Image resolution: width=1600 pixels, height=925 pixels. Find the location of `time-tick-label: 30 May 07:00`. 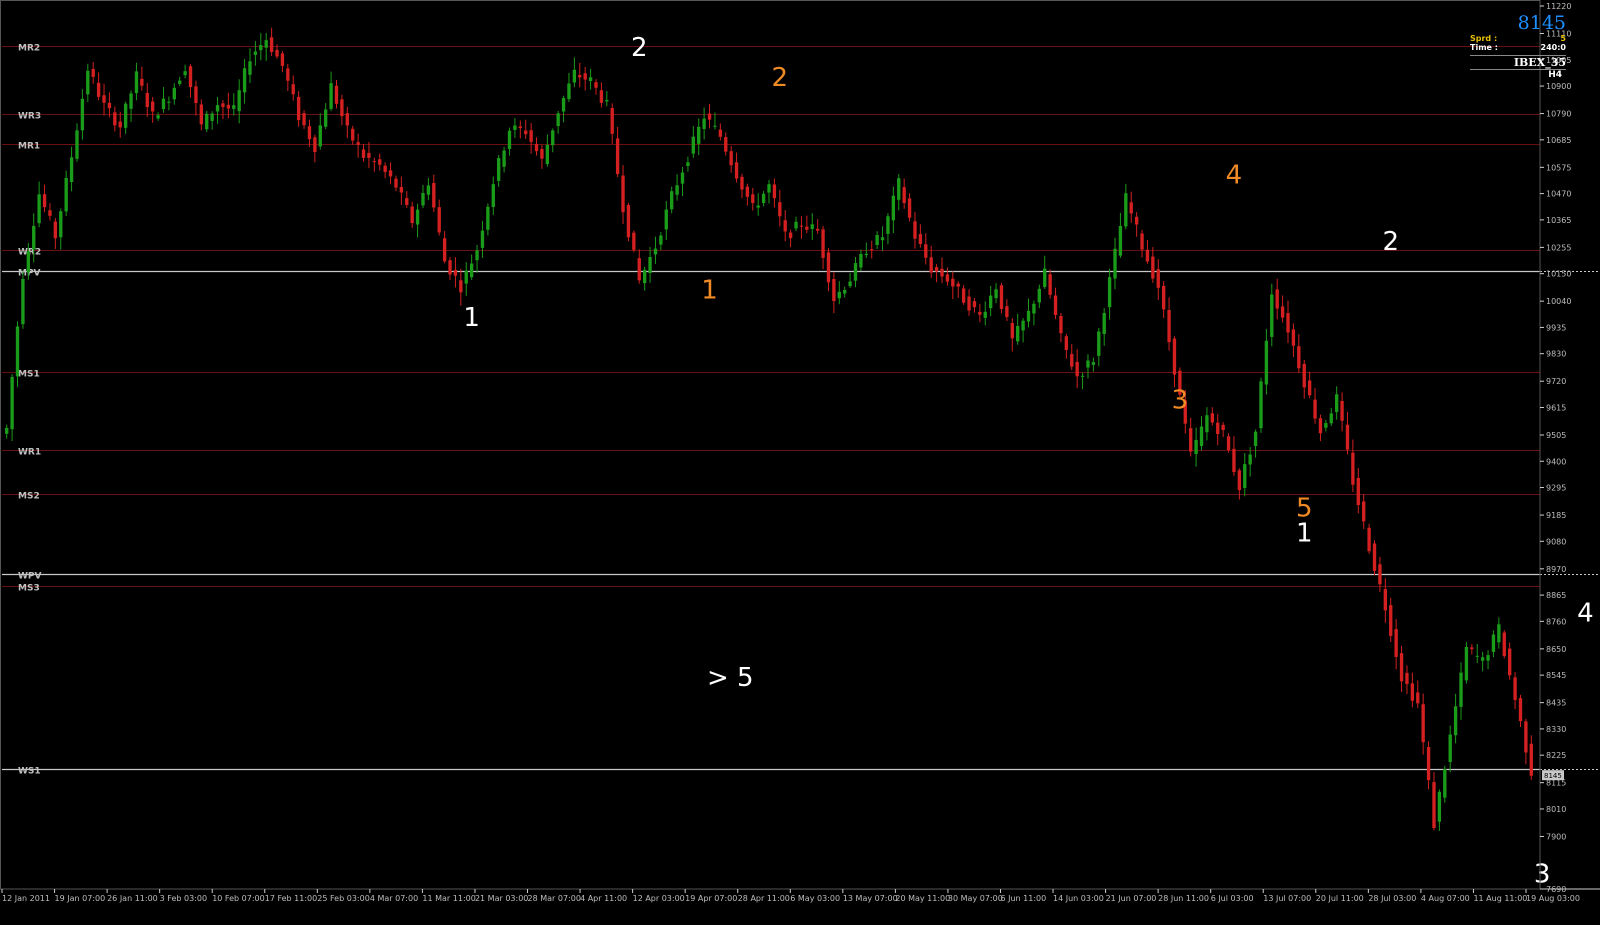

time-tick-label: 30 May 07:00 is located at coordinates (975, 898).